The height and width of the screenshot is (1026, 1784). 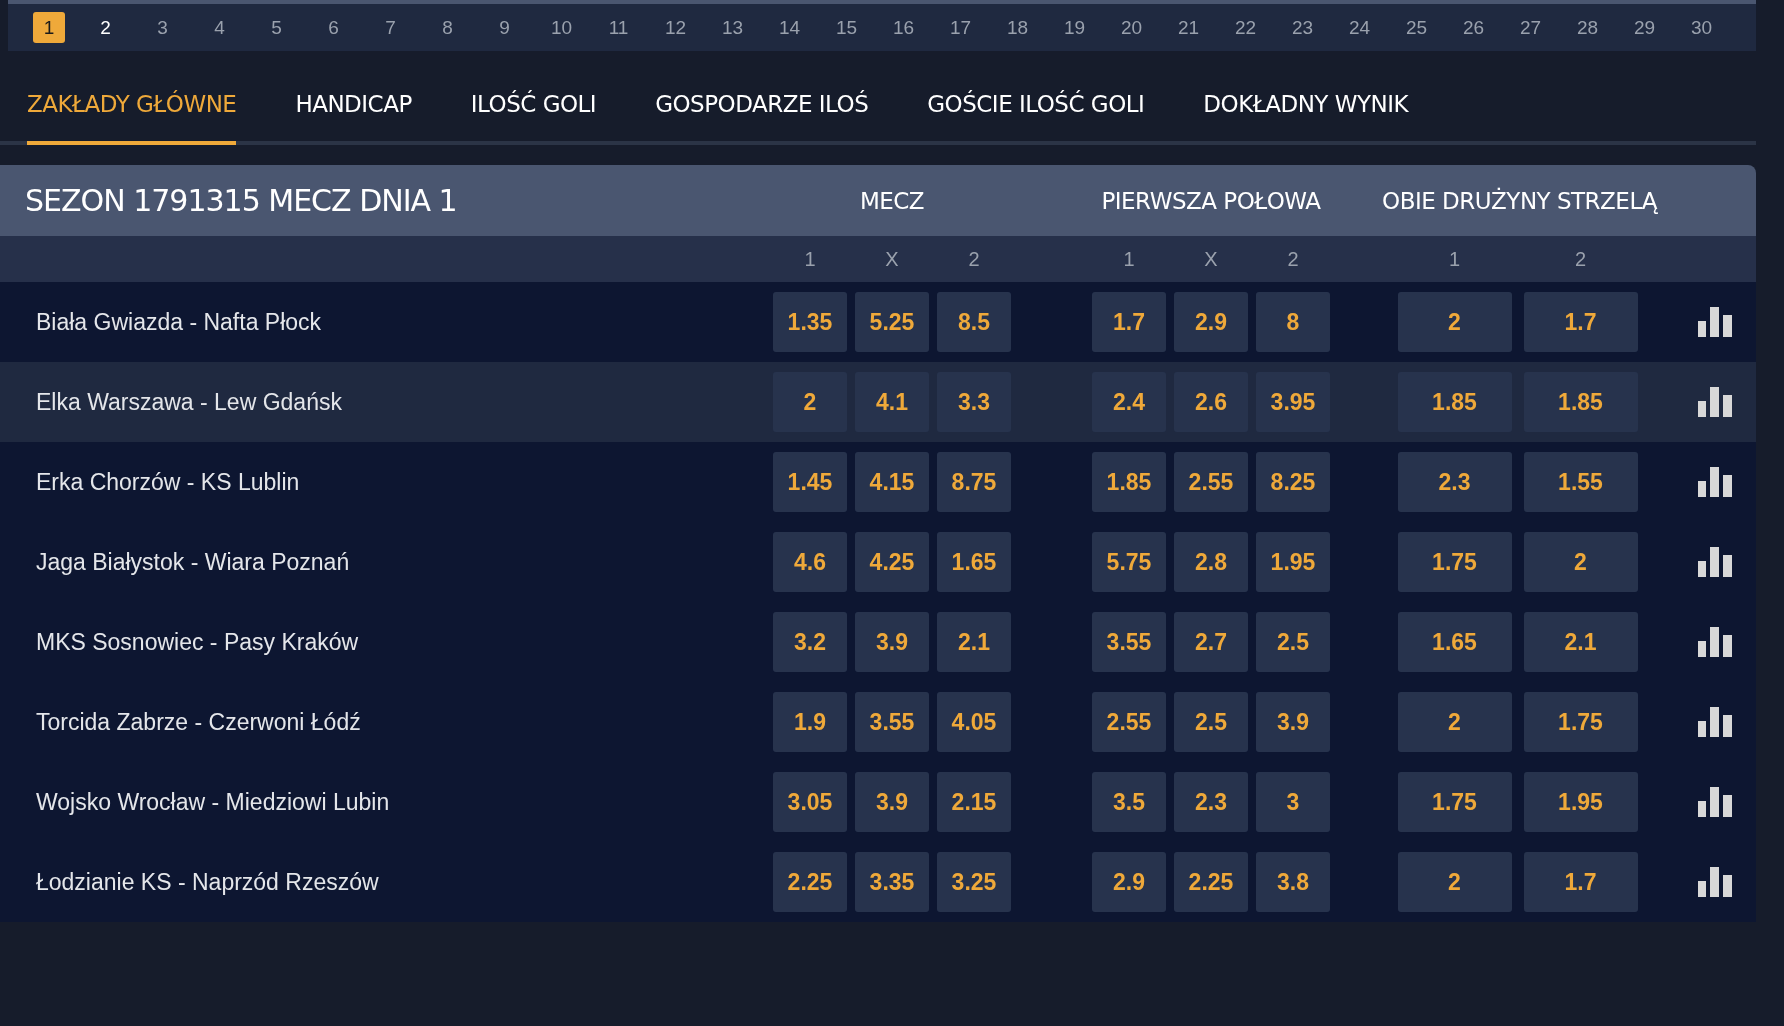 I want to click on day-button: 19, so click(x=1074, y=27).